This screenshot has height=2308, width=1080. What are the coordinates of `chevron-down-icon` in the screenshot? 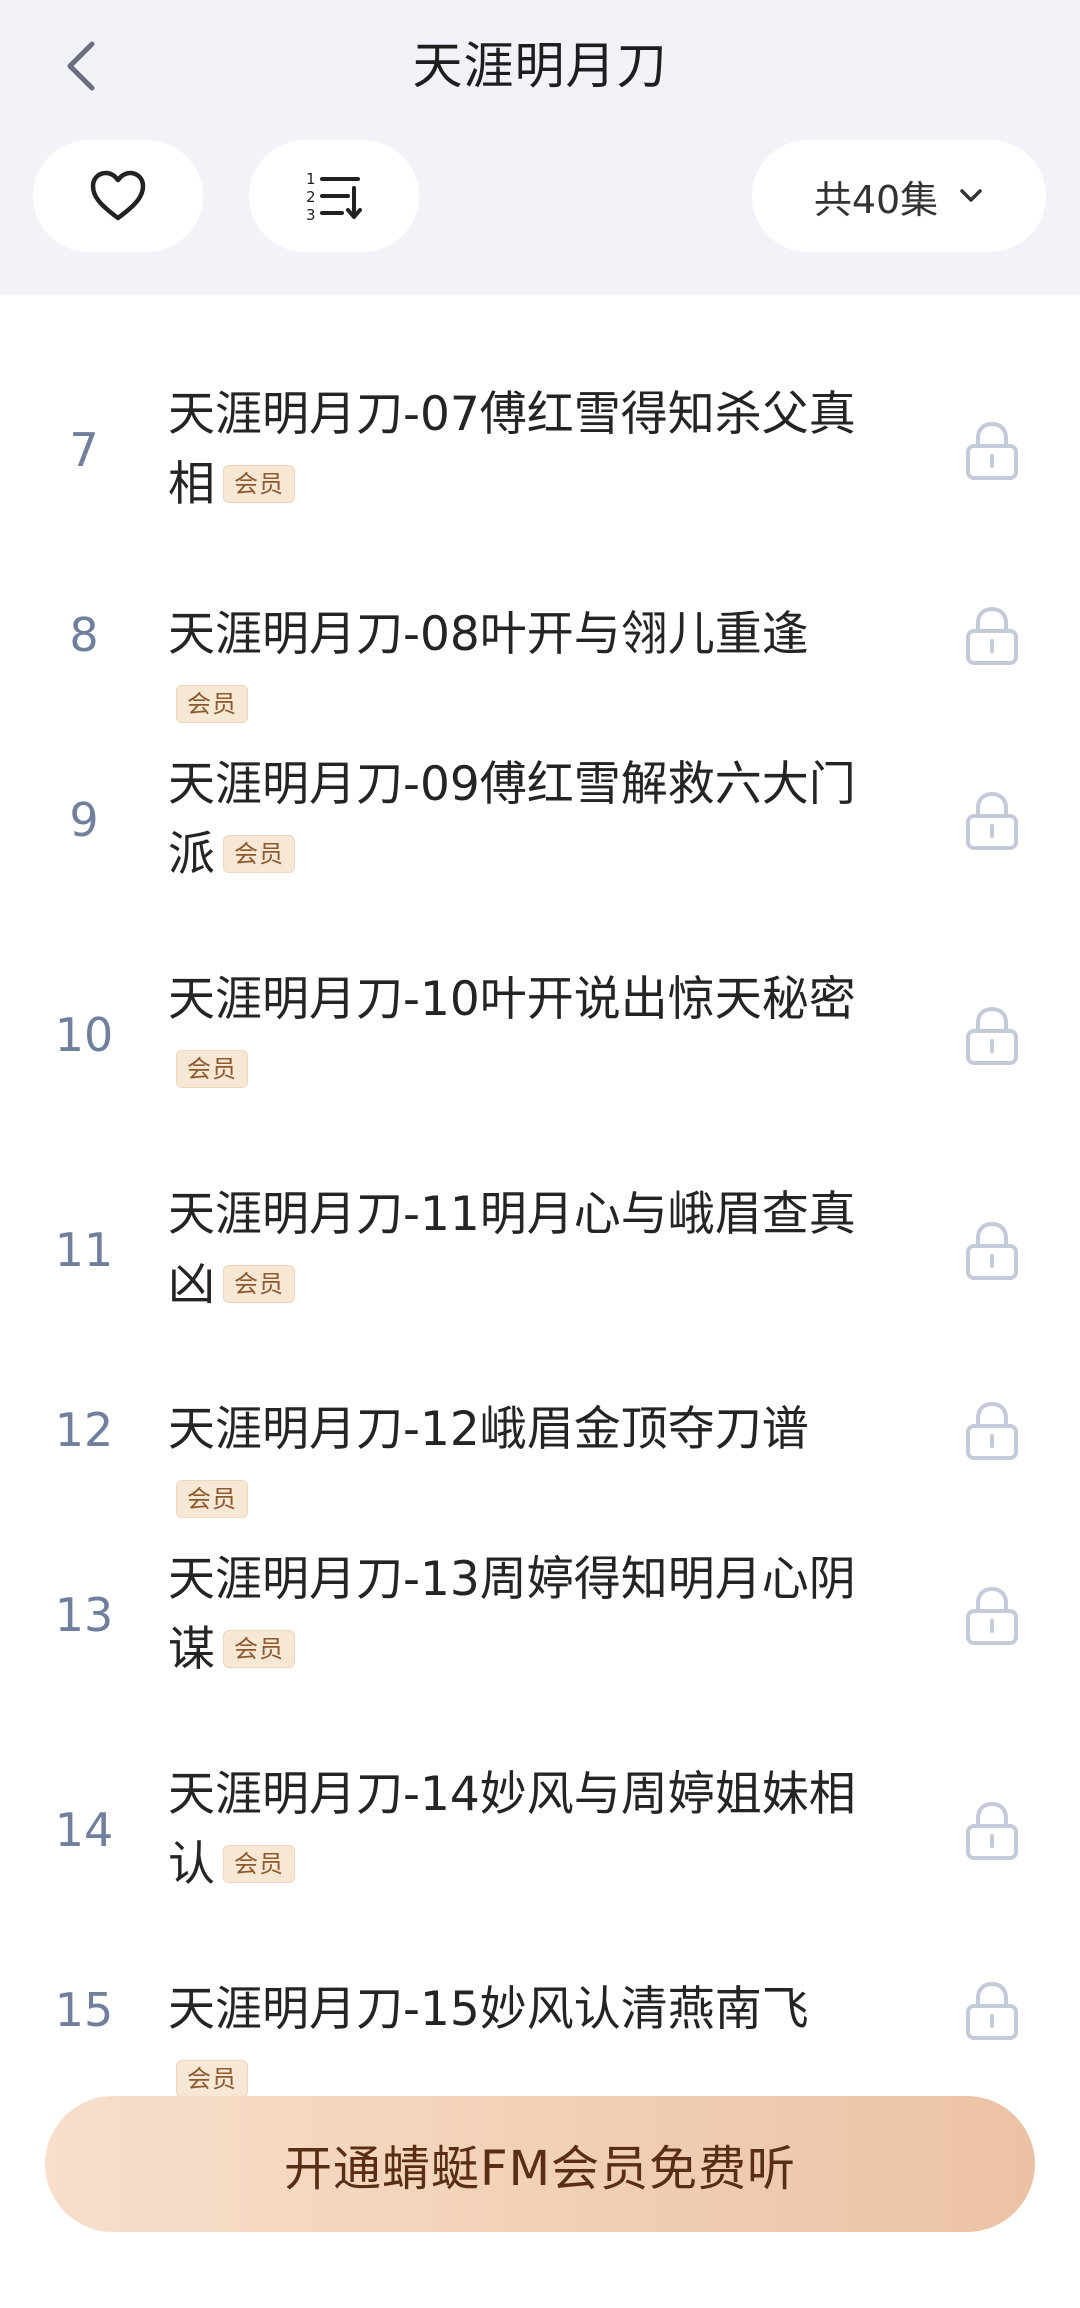 It's located at (971, 196).